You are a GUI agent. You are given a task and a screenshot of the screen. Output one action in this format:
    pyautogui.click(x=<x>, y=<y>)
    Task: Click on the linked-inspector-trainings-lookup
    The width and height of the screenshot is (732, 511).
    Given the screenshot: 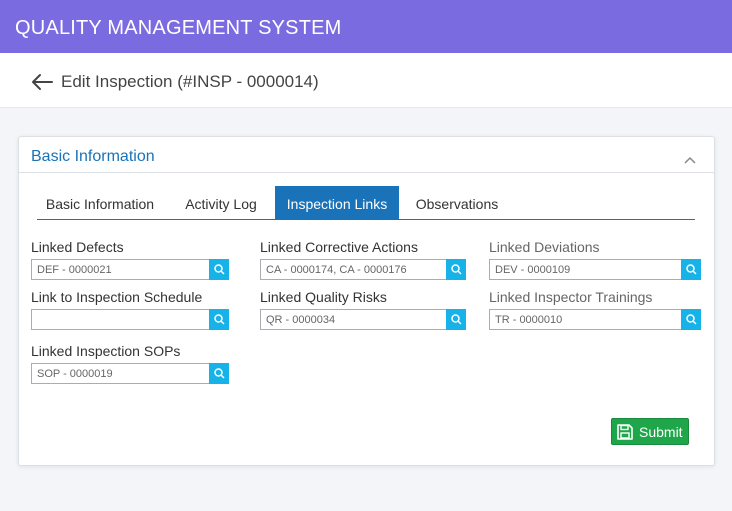 What is the action you would take?
    pyautogui.click(x=595, y=319)
    